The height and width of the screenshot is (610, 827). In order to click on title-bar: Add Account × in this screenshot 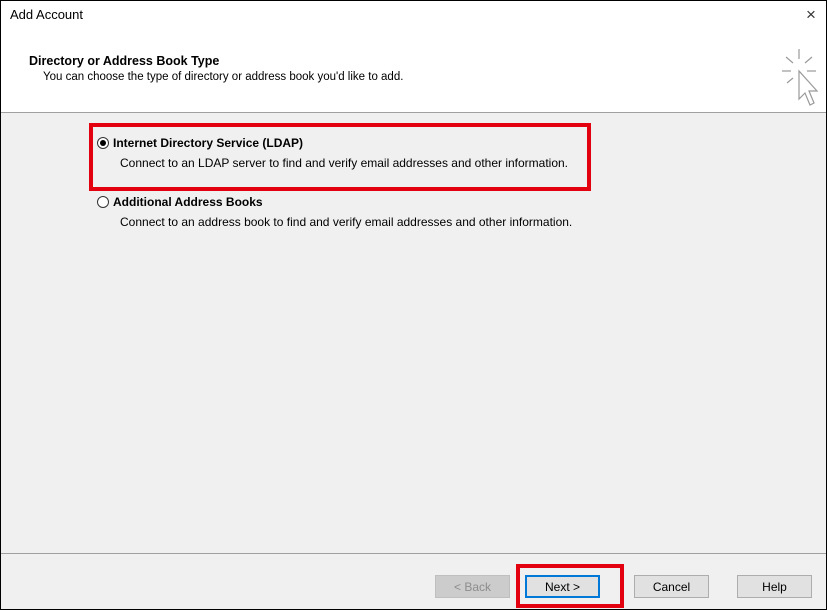, I will do `click(413, 15)`.